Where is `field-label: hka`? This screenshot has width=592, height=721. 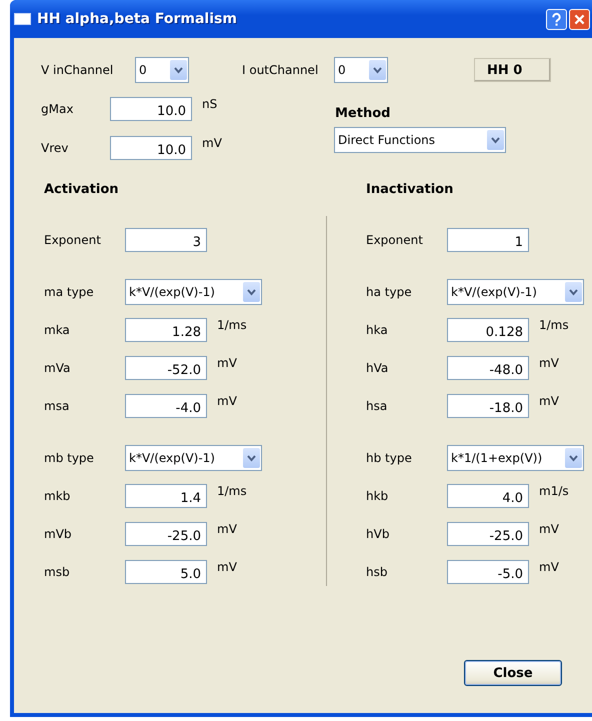 field-label: hka is located at coordinates (377, 330).